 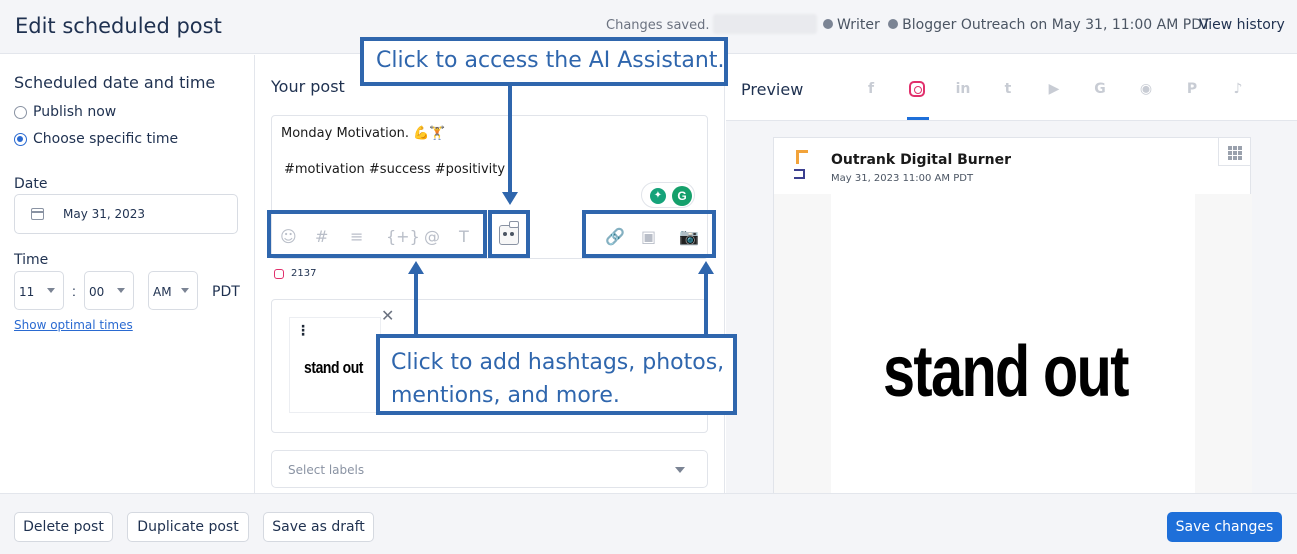 I want to click on minute-value: 00, so click(x=97, y=292).